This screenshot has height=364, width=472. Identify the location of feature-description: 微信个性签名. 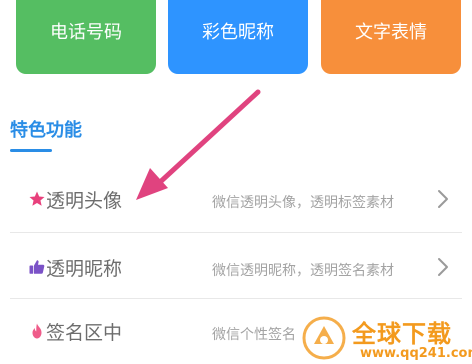
(254, 335).